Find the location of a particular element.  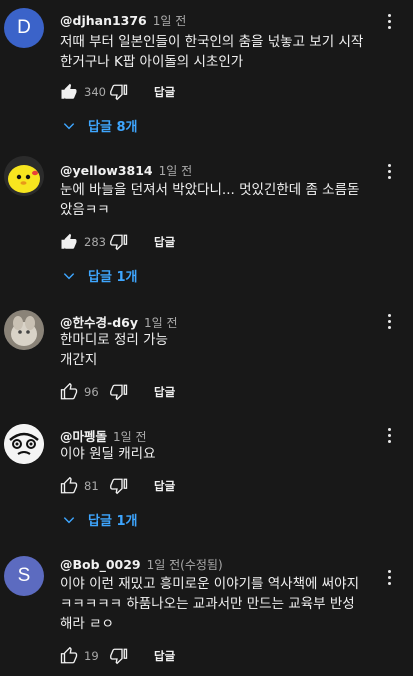

timestamp: 1일 전(수정됨) is located at coordinates (185, 565).